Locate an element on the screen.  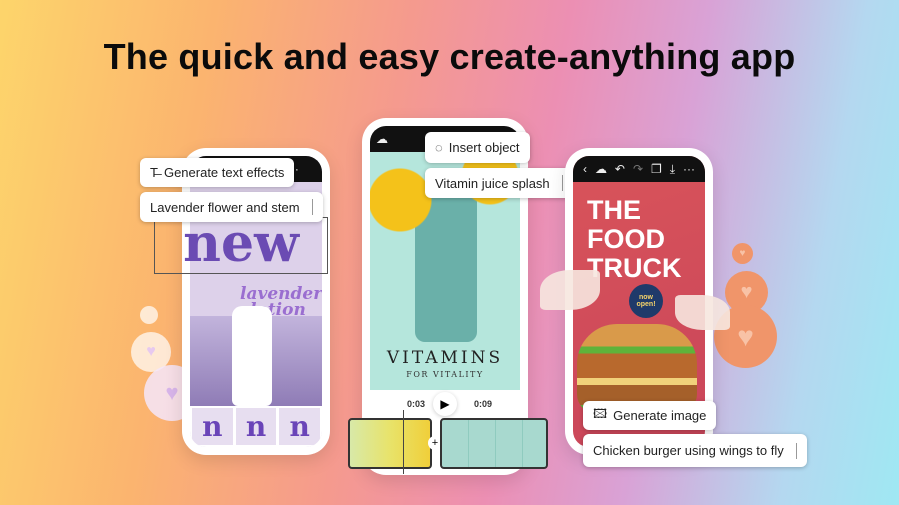
playhead is located at coordinates (403, 442).